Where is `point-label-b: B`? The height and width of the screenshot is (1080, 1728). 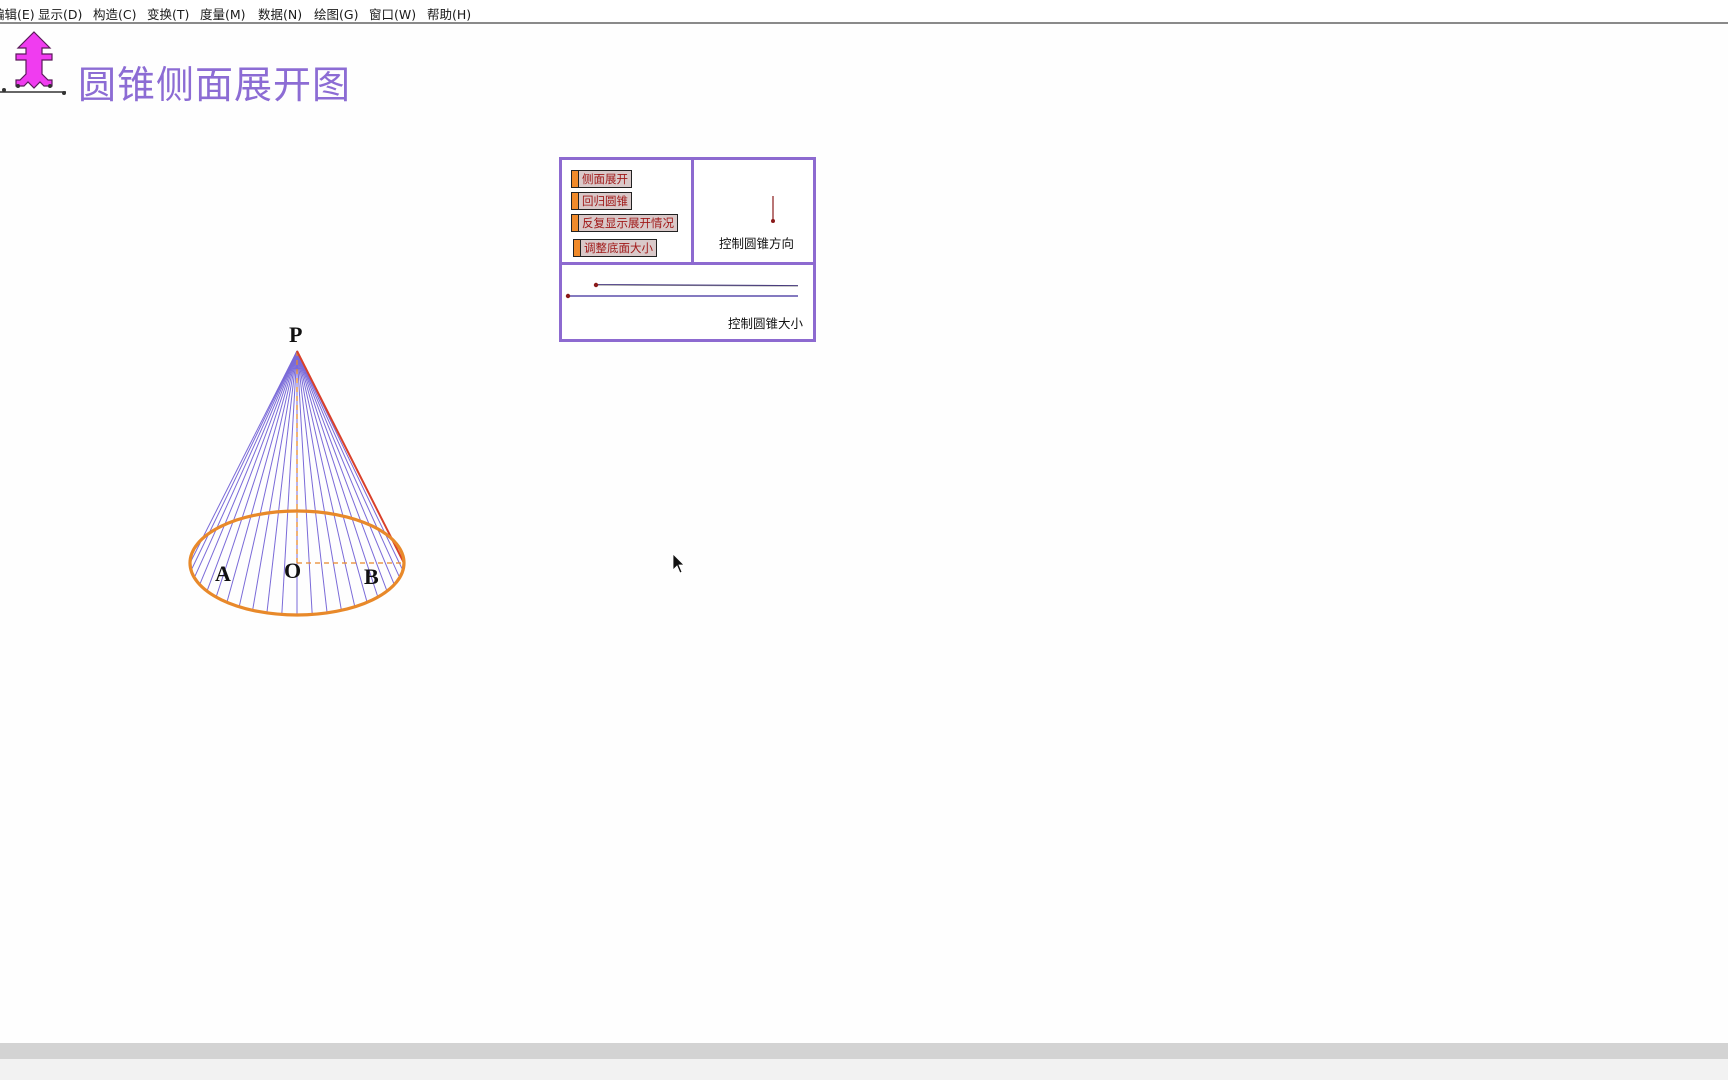 point-label-b: B is located at coordinates (371, 576).